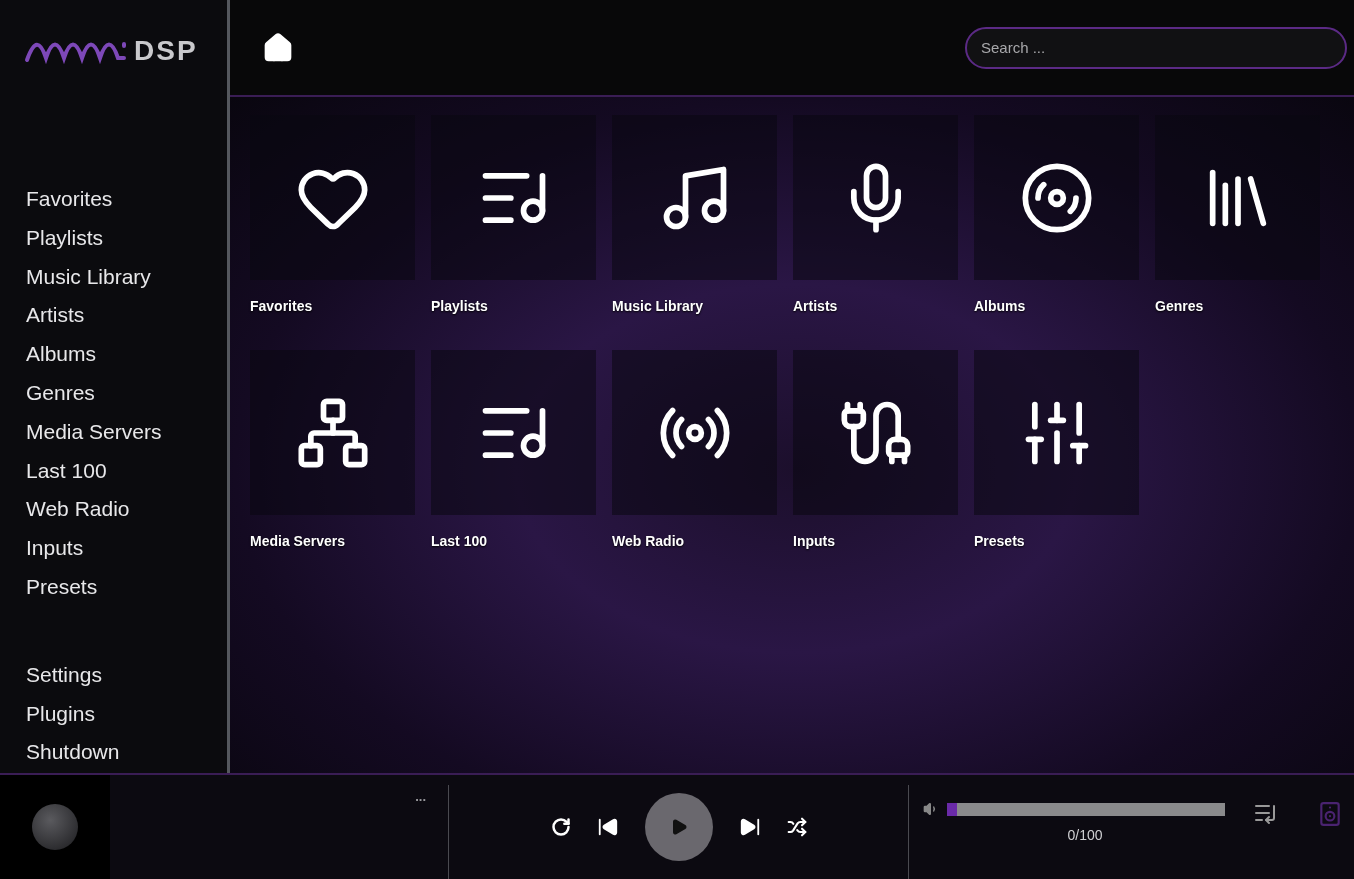 This screenshot has height=879, width=1354. I want to click on repeat-icon, so click(560, 827).